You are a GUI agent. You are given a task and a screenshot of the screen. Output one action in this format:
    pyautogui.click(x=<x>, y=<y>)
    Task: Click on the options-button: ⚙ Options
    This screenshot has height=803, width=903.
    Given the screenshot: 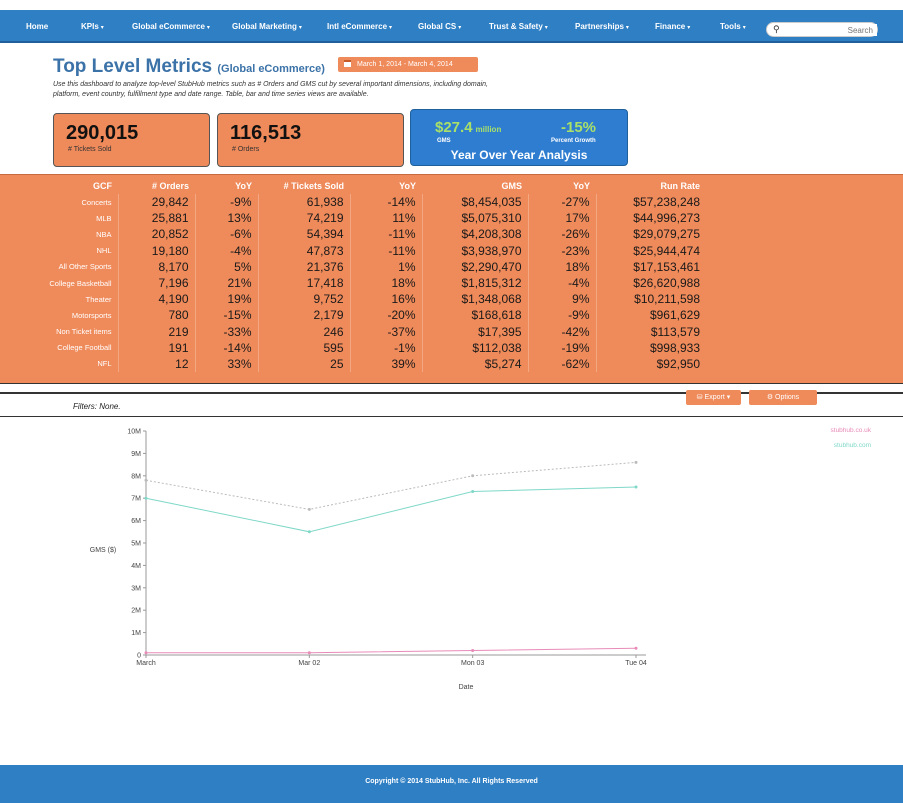 What is the action you would take?
    pyautogui.click(x=783, y=397)
    